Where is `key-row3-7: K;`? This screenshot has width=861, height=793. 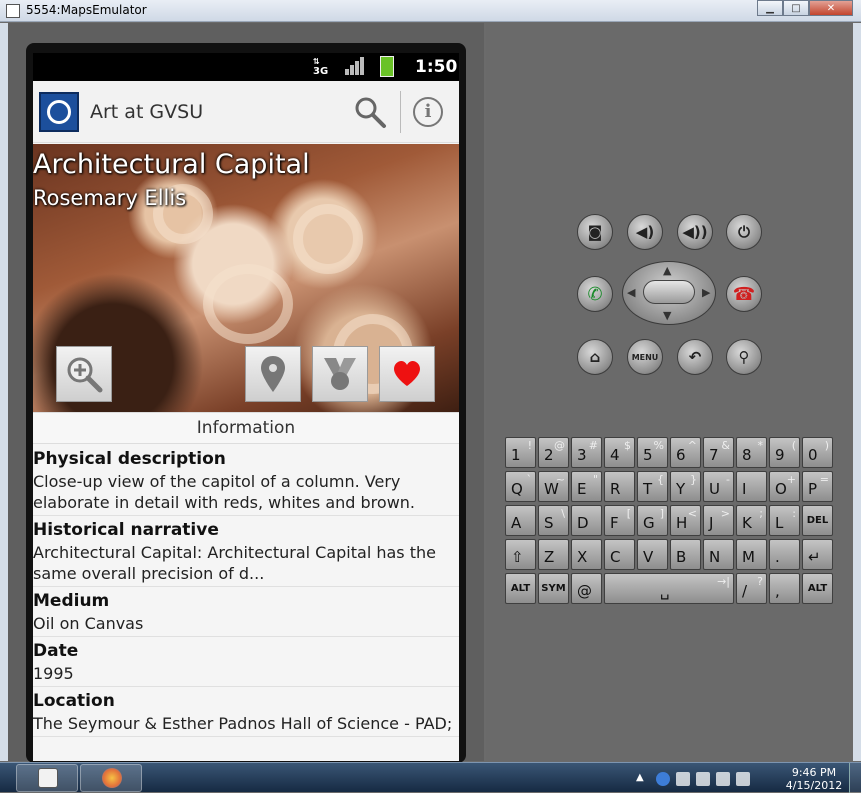 key-row3-7: K; is located at coordinates (751, 520).